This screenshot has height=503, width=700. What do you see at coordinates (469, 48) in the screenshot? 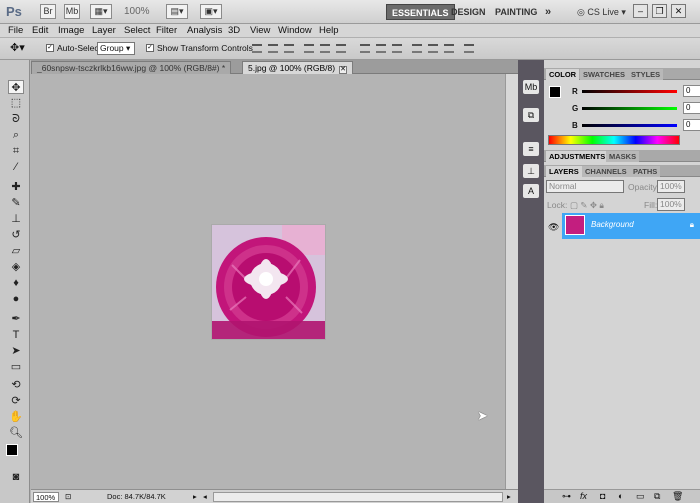
I see `auto-align-layers-icon` at bounding box center [469, 48].